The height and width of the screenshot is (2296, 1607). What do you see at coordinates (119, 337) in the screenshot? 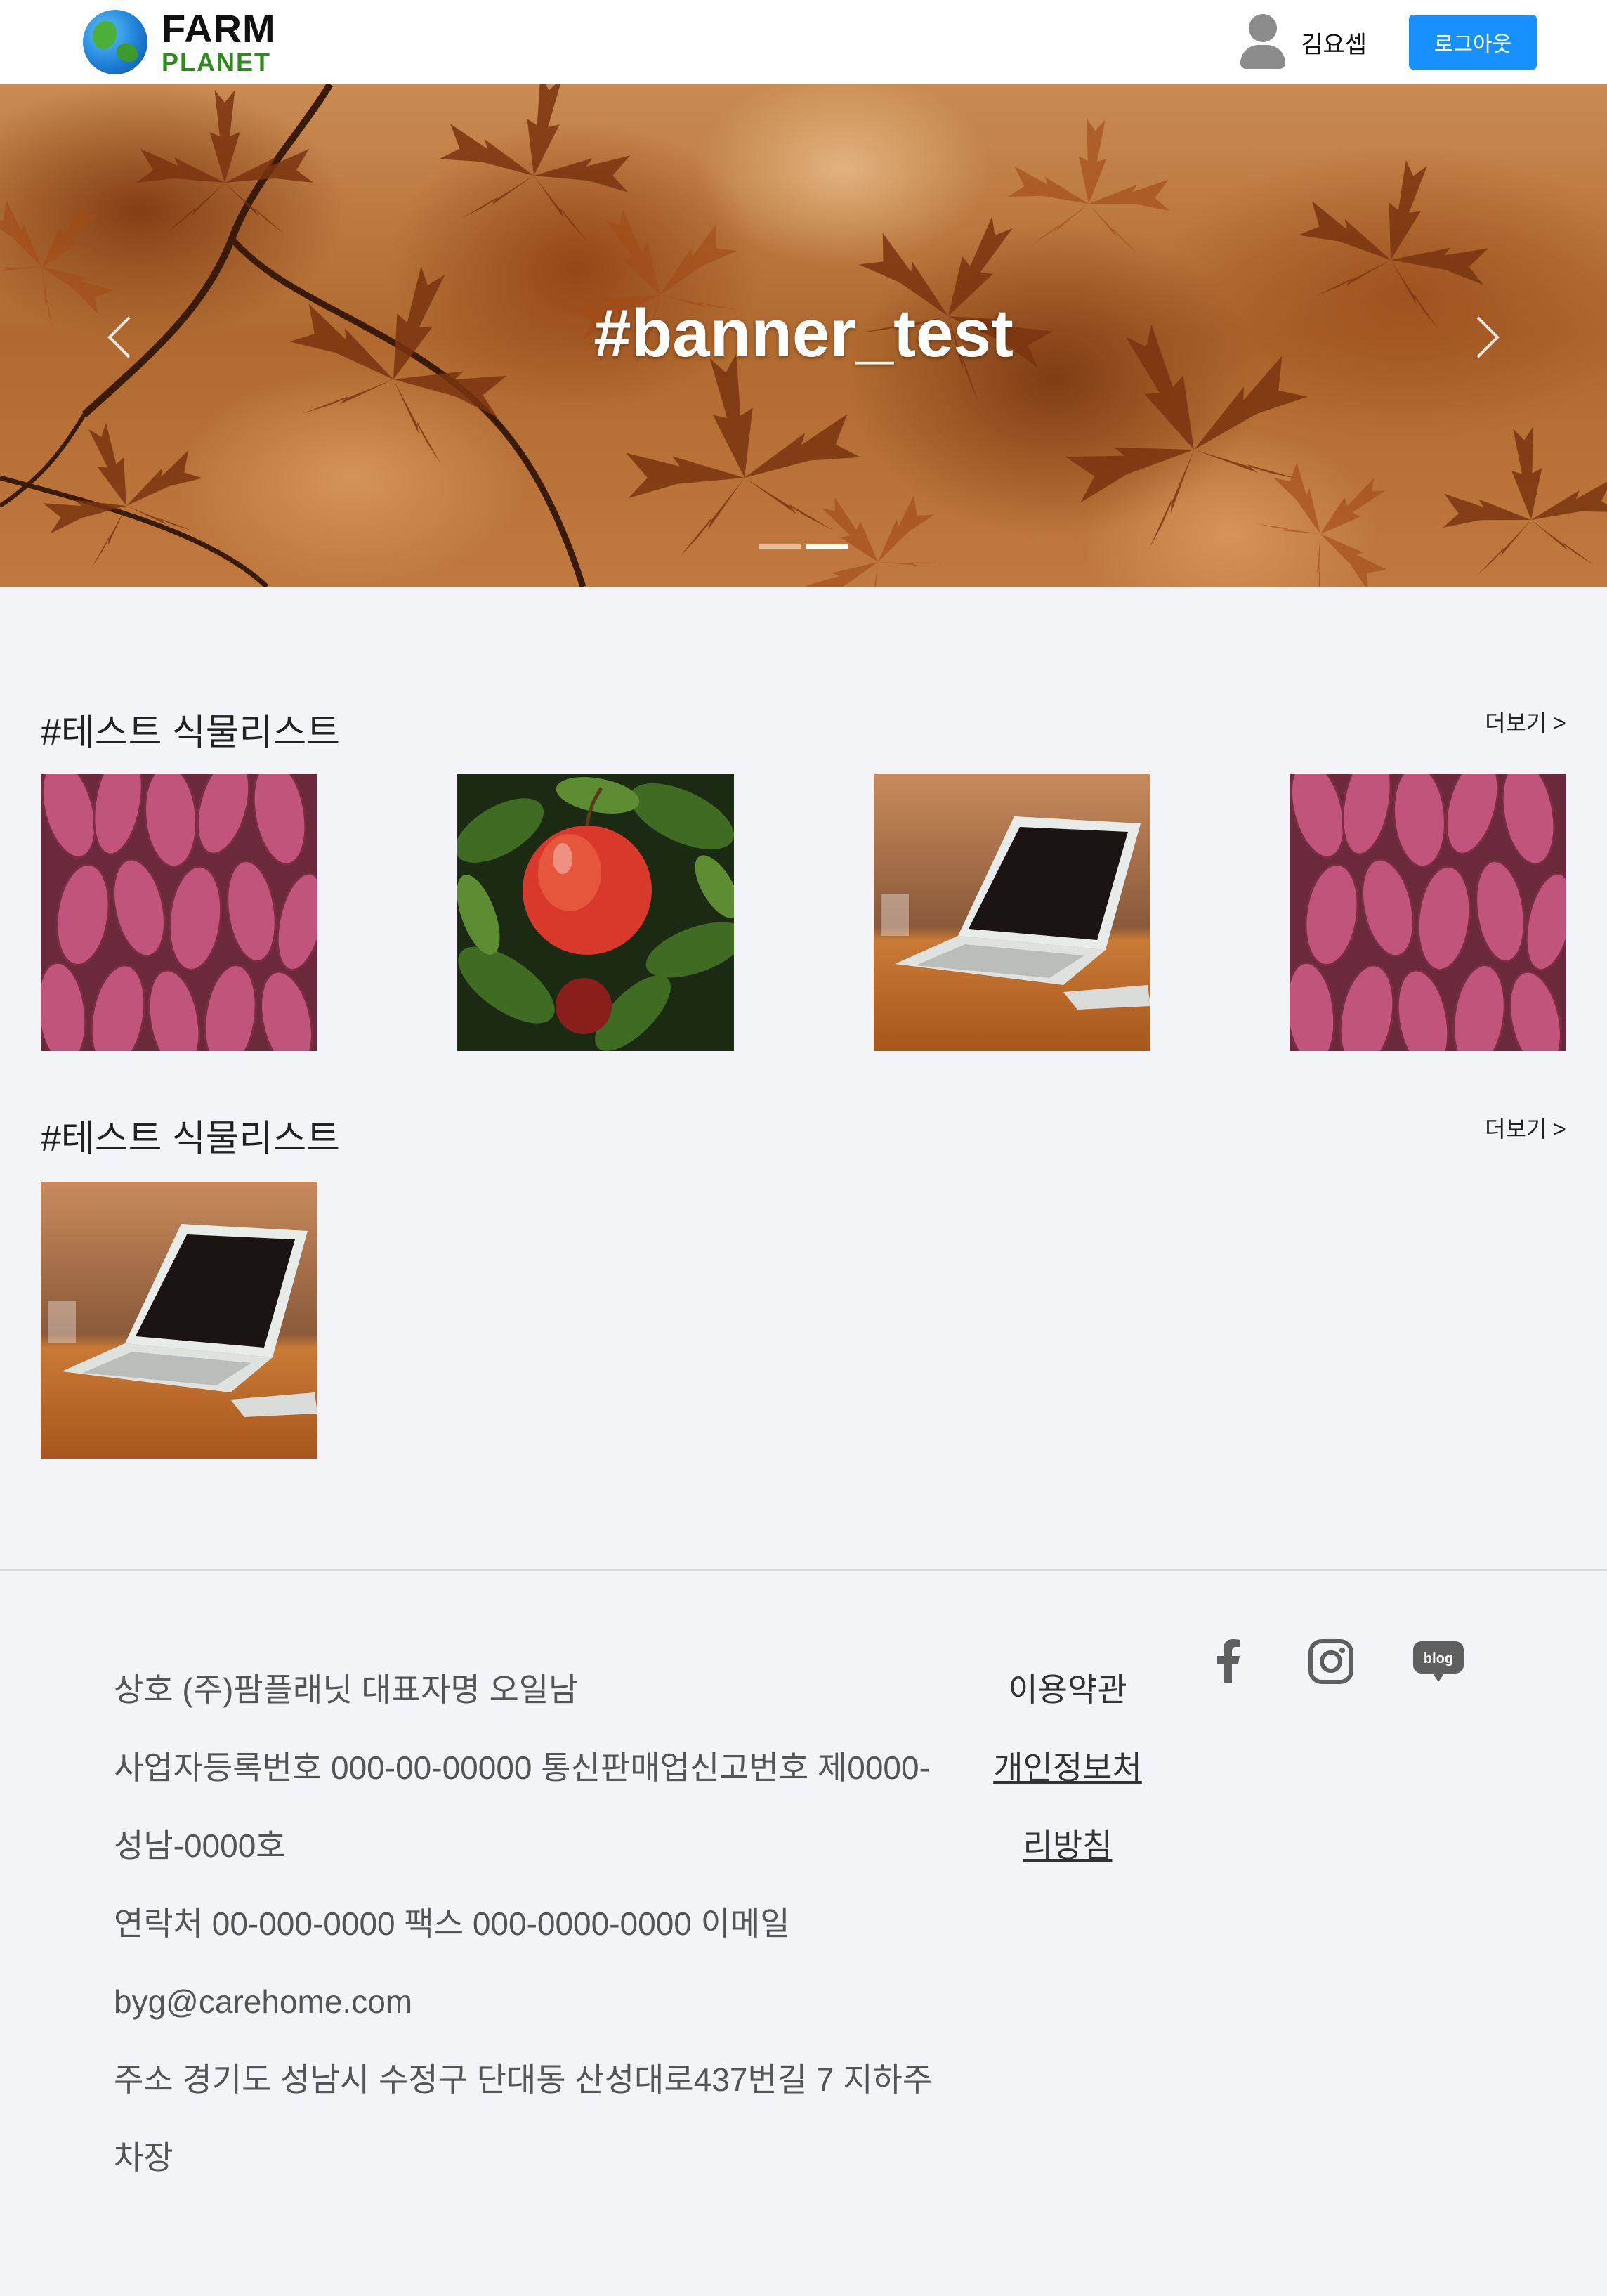
I see `chevron-left-icon` at bounding box center [119, 337].